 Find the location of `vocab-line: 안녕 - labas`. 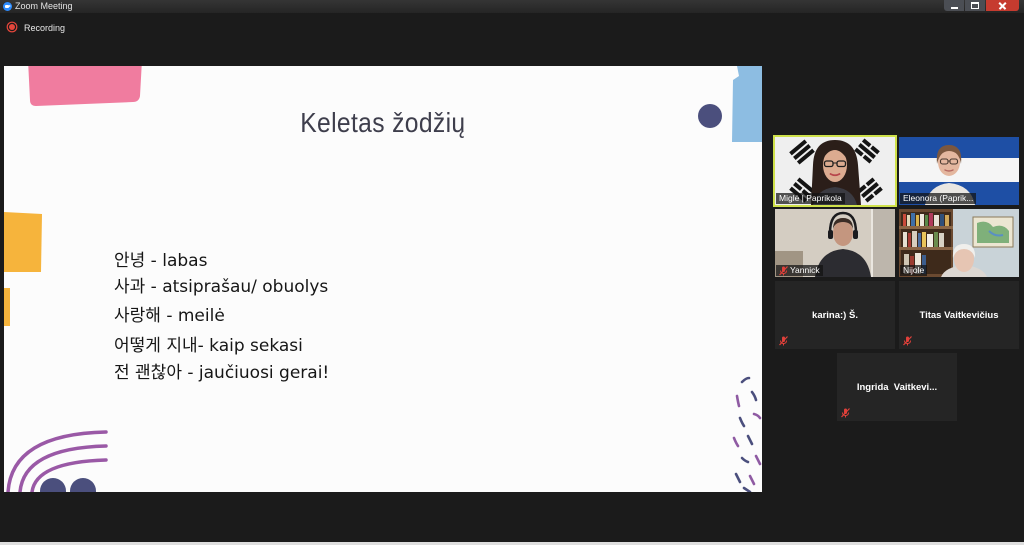

vocab-line: 안녕 - labas is located at coordinates (161, 261).